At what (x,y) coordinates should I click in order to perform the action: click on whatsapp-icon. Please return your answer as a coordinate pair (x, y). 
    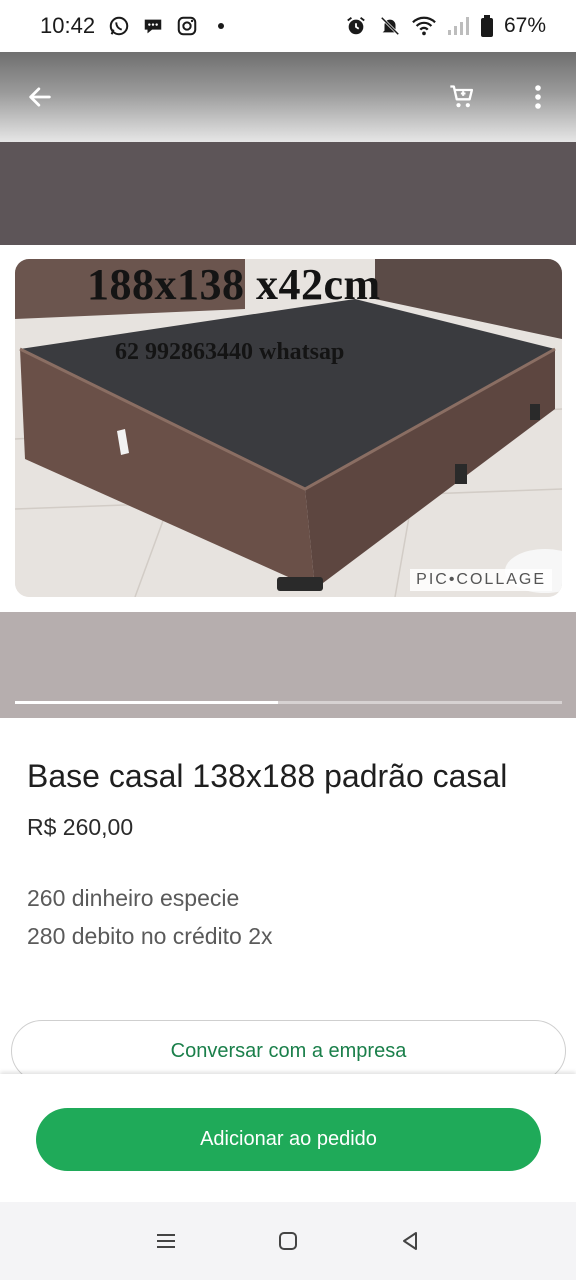
    Looking at the image, I should click on (119, 26).